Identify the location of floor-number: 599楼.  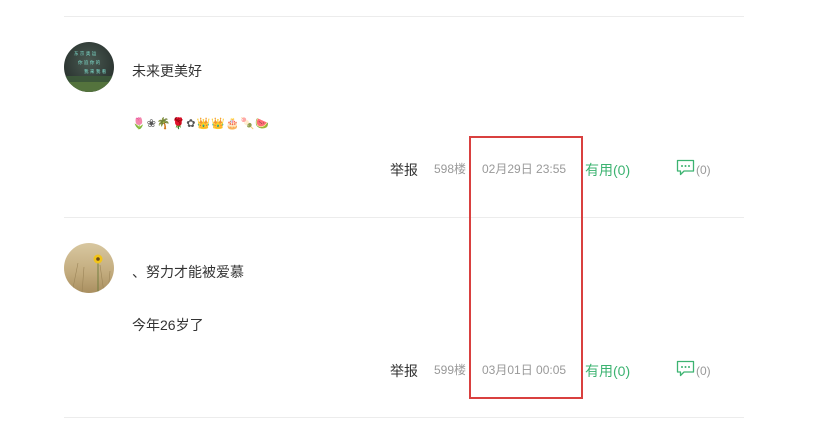
(450, 370).